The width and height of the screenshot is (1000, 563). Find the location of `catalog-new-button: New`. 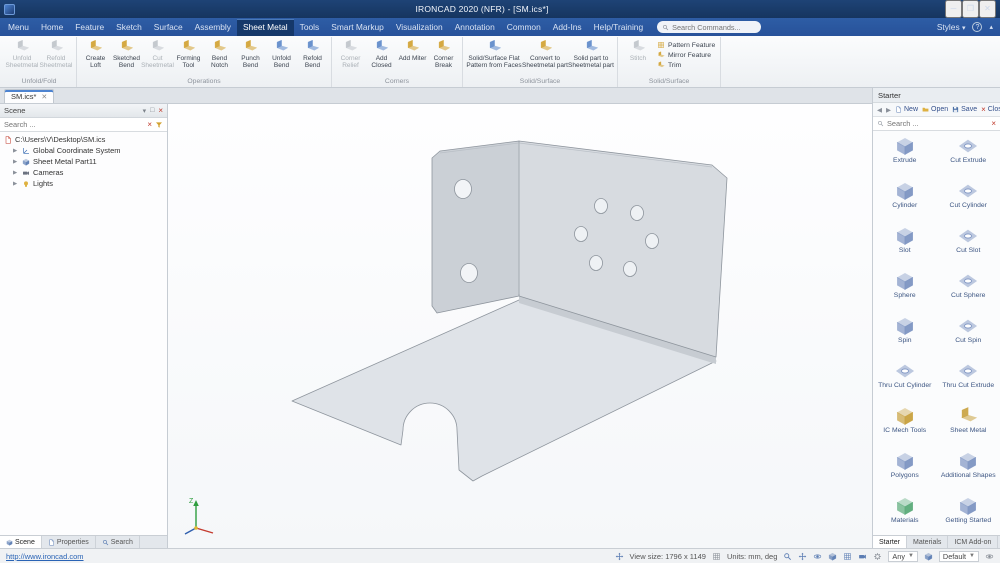

catalog-new-button: New is located at coordinates (906, 109).